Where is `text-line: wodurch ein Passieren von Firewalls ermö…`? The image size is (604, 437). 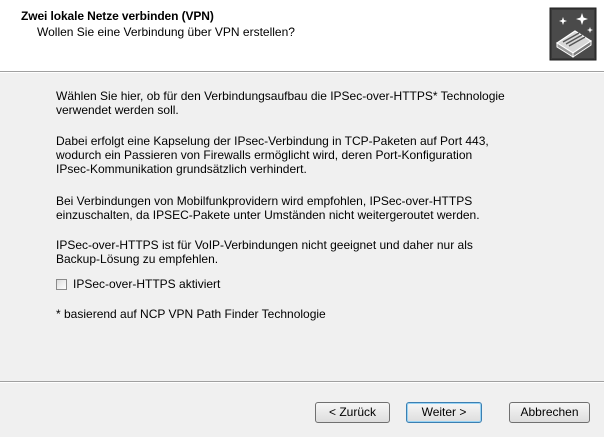 text-line: wodurch ein Passieren von Firewalls ermö… is located at coordinates (264, 155).